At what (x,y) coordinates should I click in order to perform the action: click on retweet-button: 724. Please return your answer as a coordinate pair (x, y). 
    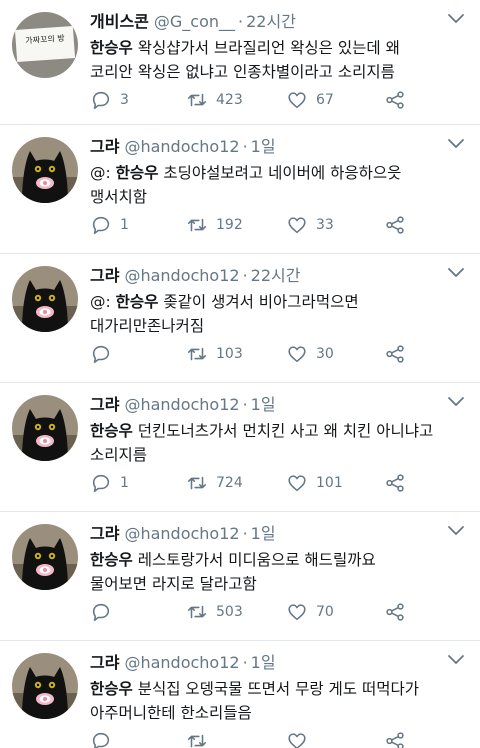
    Looking at the image, I should click on (214, 483).